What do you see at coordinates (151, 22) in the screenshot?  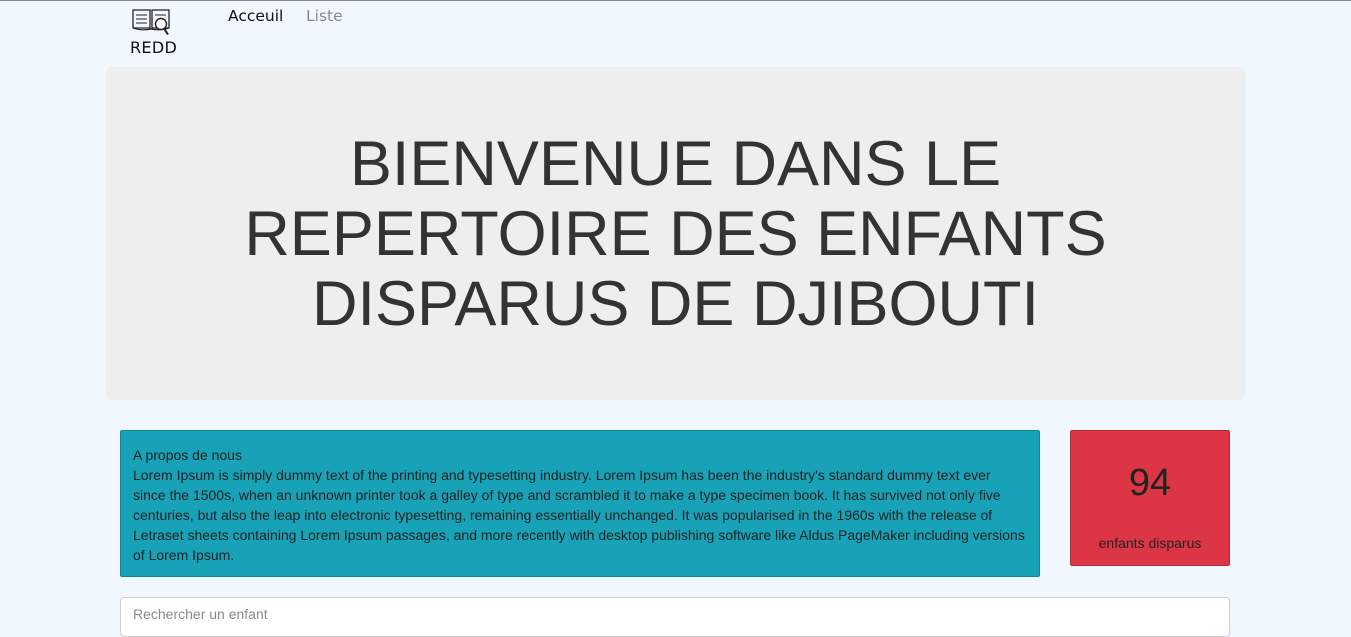 I see `book-magnifier-icon` at bounding box center [151, 22].